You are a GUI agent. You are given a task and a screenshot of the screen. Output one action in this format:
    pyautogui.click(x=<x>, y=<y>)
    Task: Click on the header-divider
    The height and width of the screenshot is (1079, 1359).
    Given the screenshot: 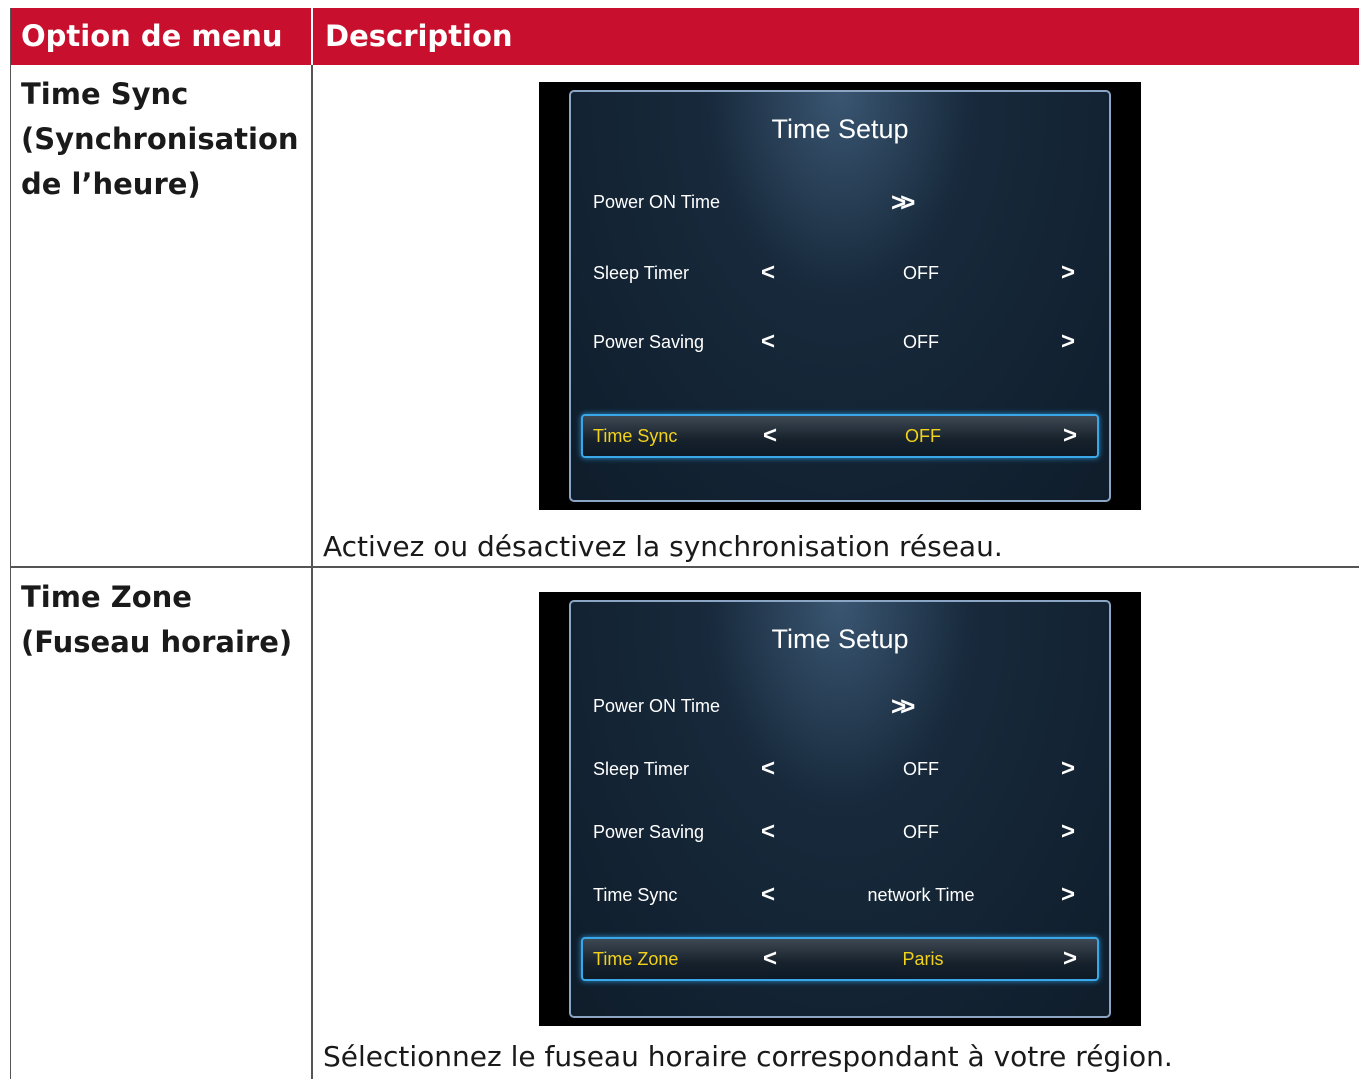 What is the action you would take?
    pyautogui.click(x=312, y=36)
    